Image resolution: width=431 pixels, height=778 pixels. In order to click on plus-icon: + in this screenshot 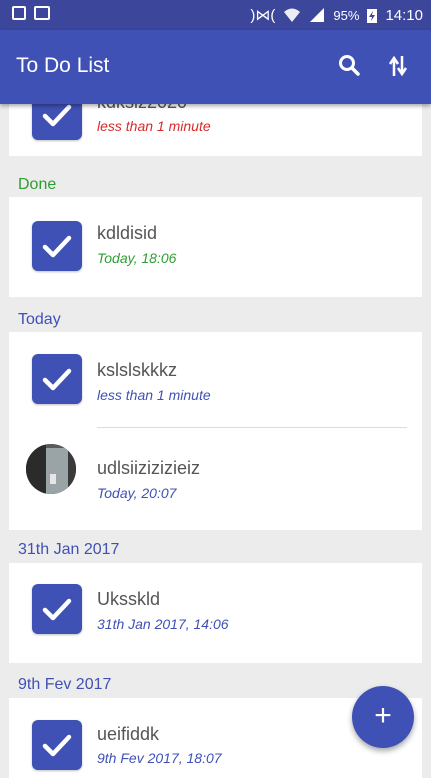, I will do `click(383, 715)`.